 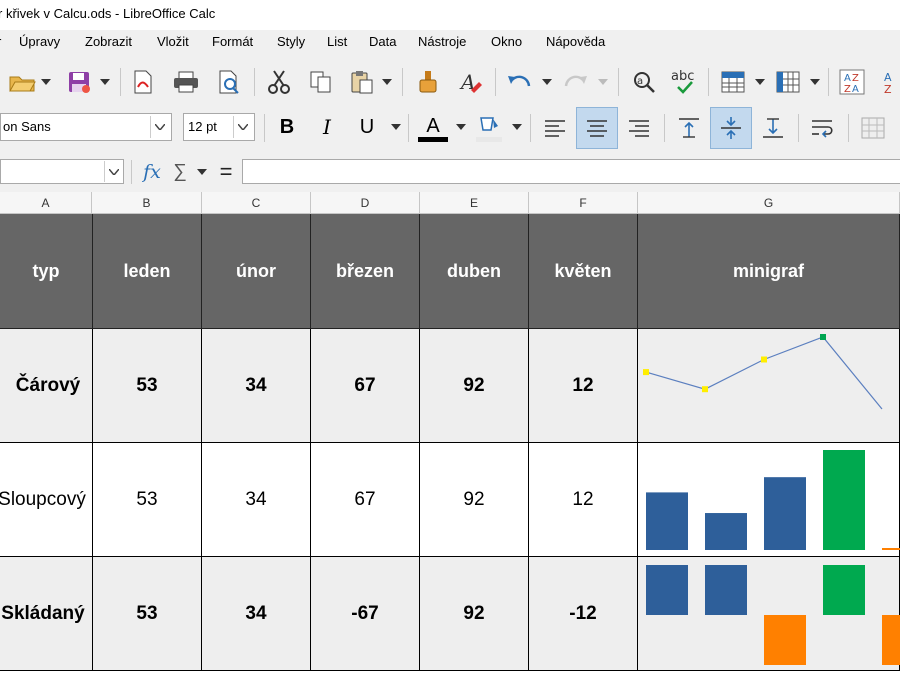 I want to click on save-icon, so click(x=79, y=82).